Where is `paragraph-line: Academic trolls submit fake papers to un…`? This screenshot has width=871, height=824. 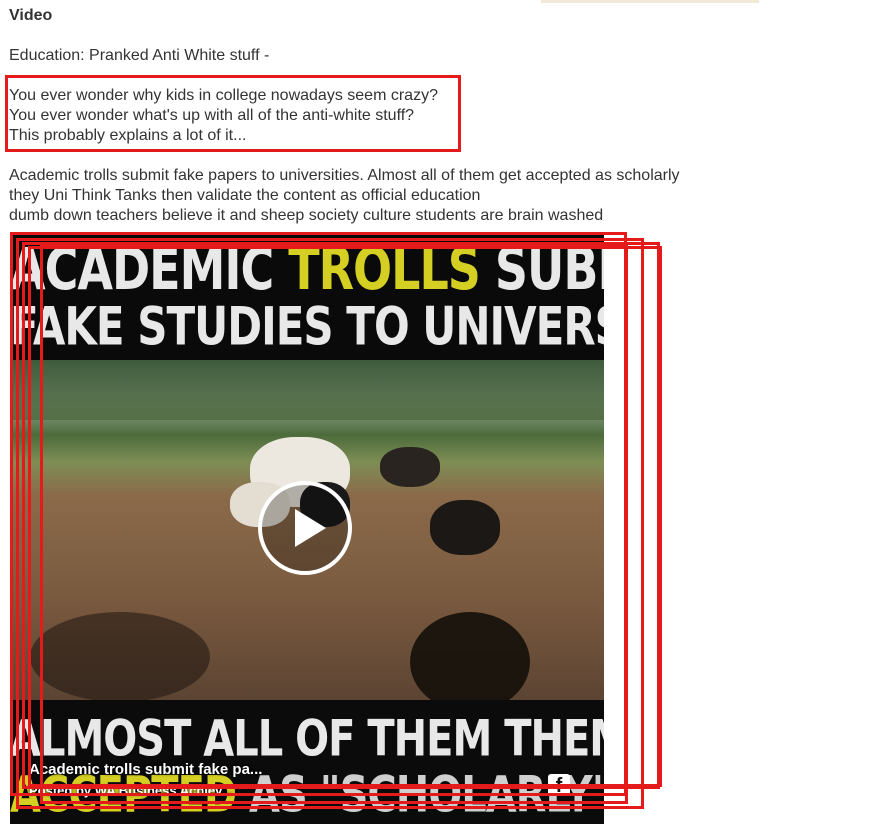 paragraph-line: Academic trolls submit fake papers to un… is located at coordinates (344, 175).